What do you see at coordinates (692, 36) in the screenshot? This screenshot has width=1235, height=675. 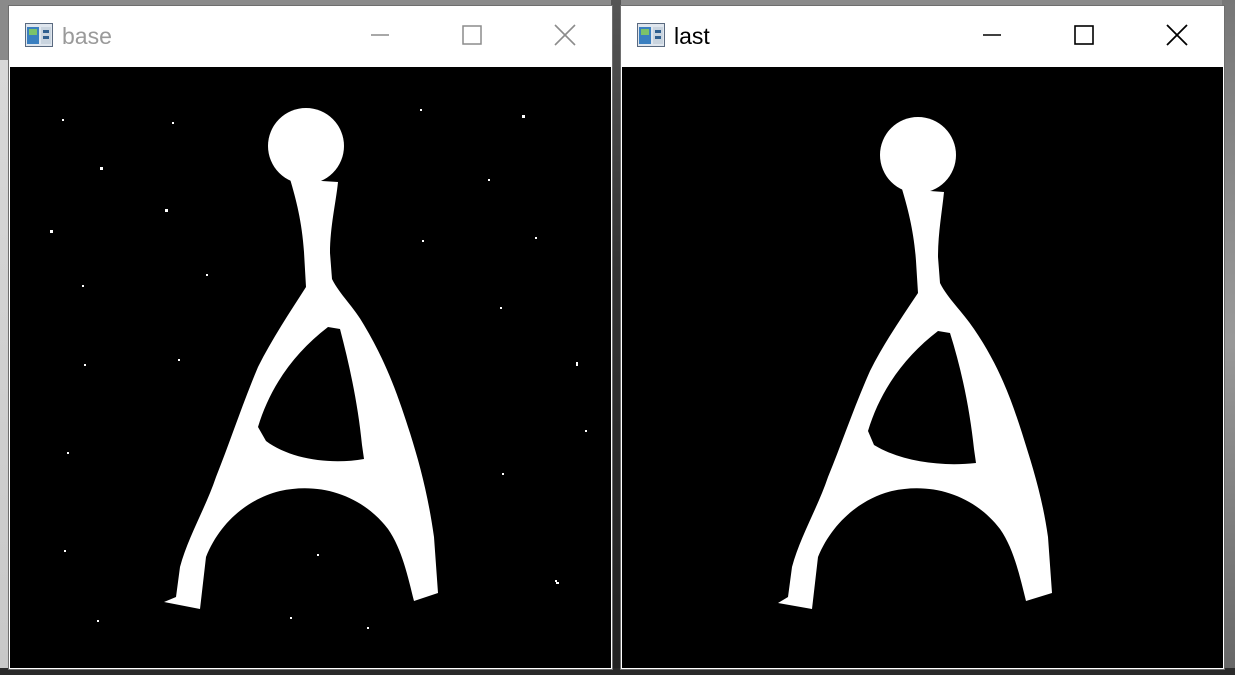 I see `window-title: last` at bounding box center [692, 36].